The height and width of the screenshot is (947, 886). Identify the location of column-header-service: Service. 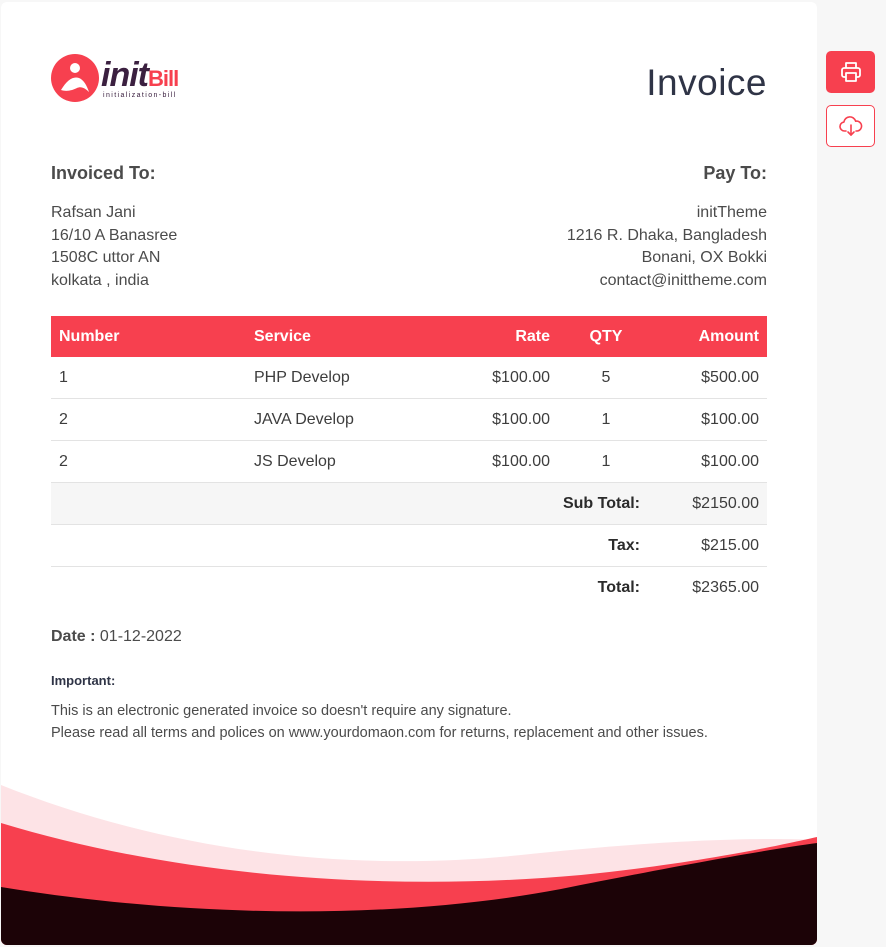
(344, 336).